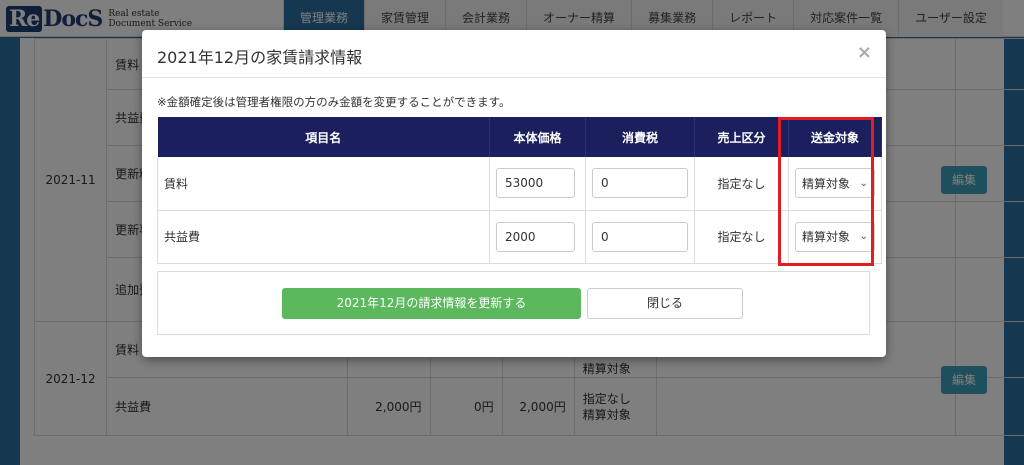  I want to click on price-input: 53000, so click(535, 183).